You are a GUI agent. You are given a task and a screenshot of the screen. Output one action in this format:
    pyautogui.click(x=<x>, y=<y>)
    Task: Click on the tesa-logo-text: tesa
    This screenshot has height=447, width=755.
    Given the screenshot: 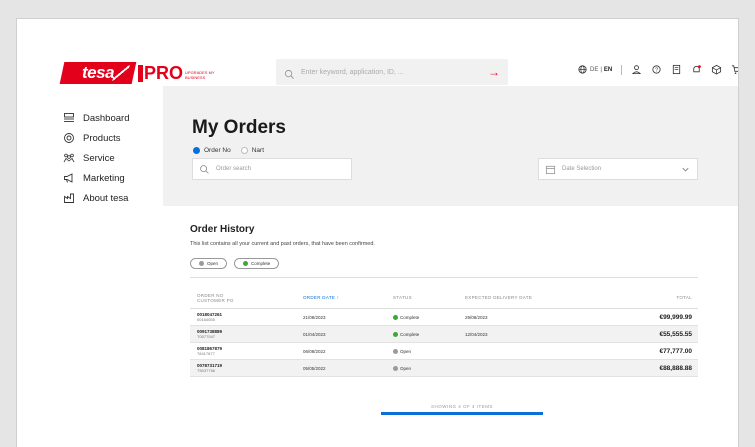 What is the action you would take?
    pyautogui.click(x=98, y=72)
    